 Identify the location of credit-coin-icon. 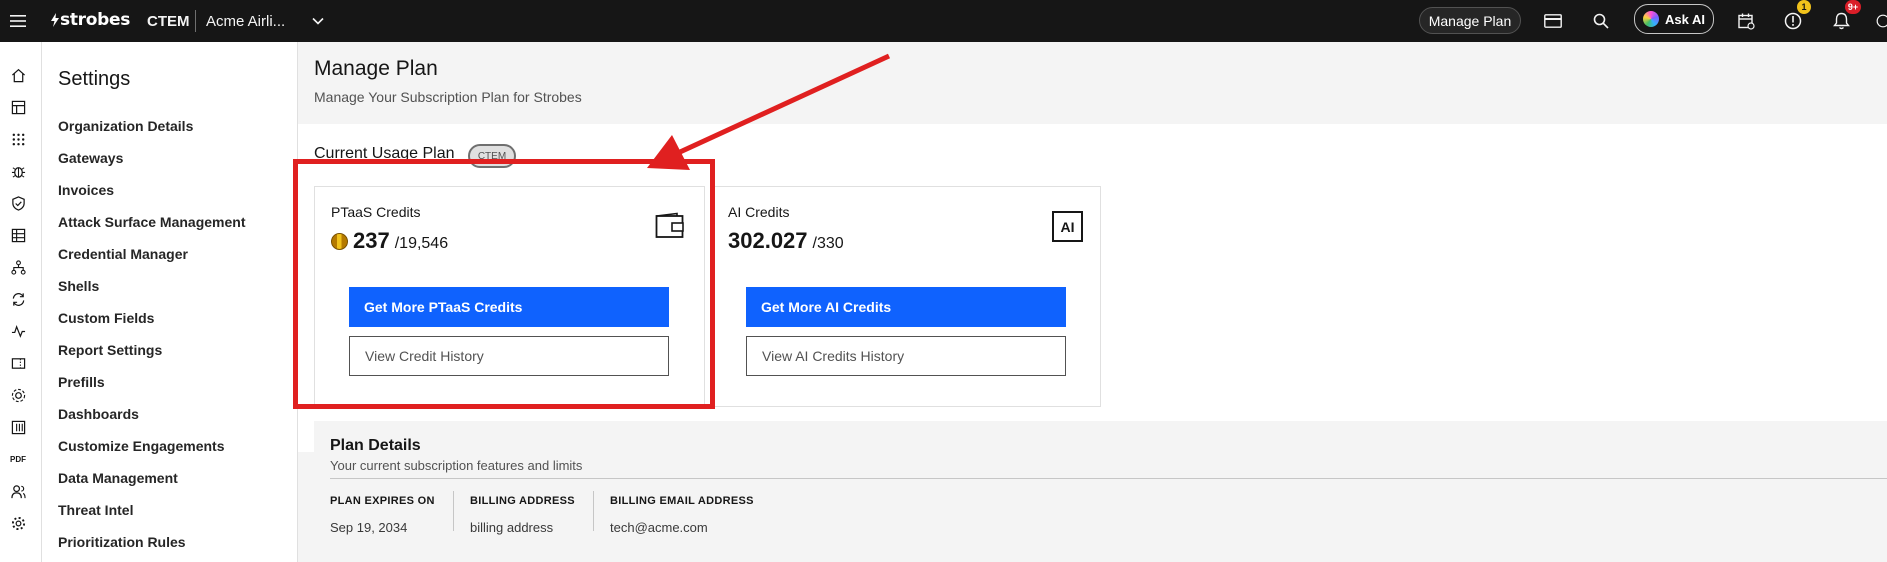
(339, 241).